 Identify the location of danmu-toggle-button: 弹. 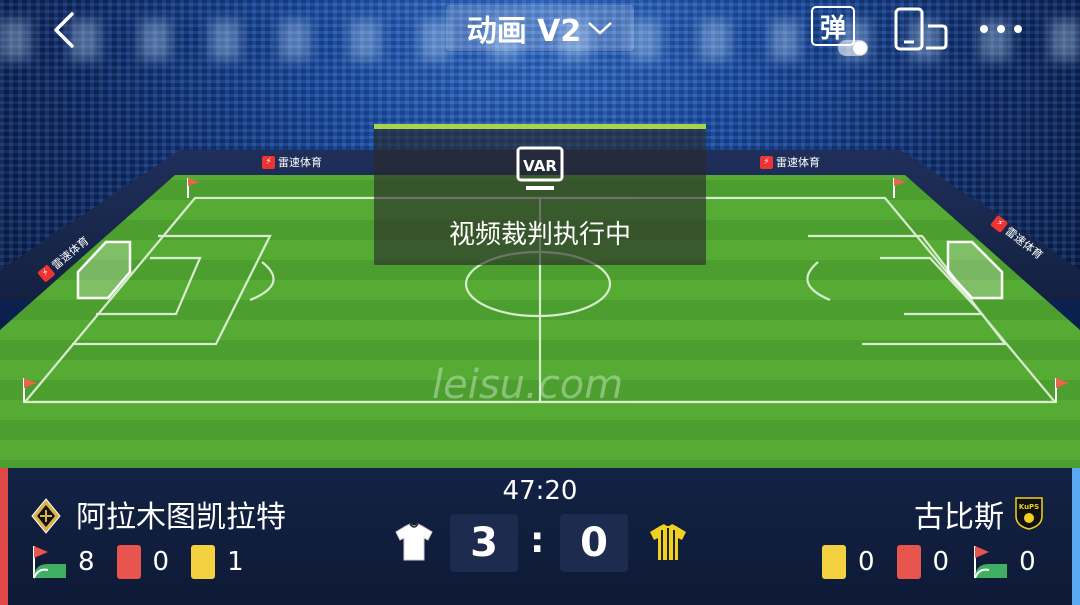
(840, 31).